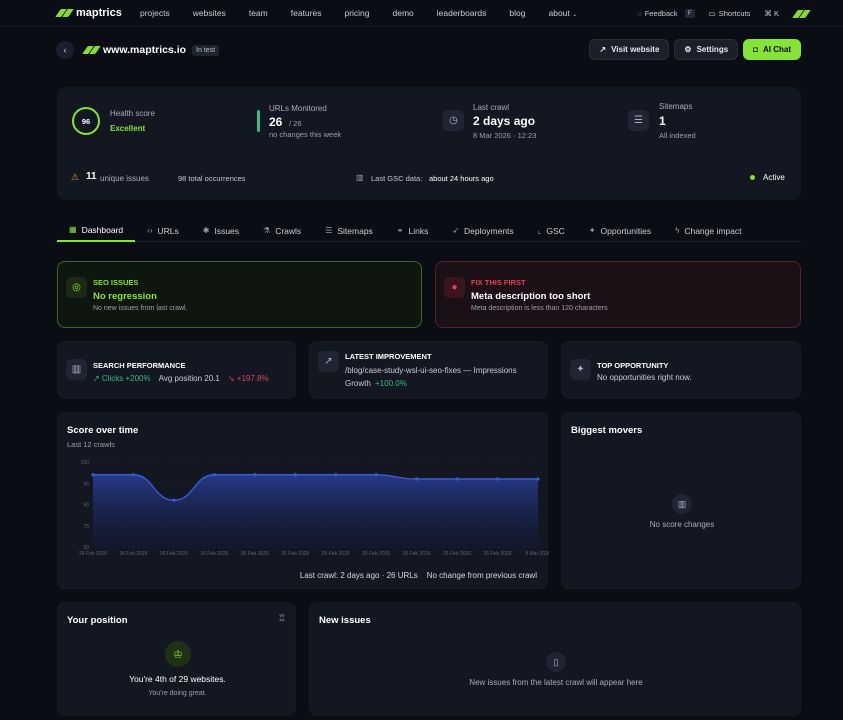  I want to click on nav-link-websites: websites, so click(209, 13).